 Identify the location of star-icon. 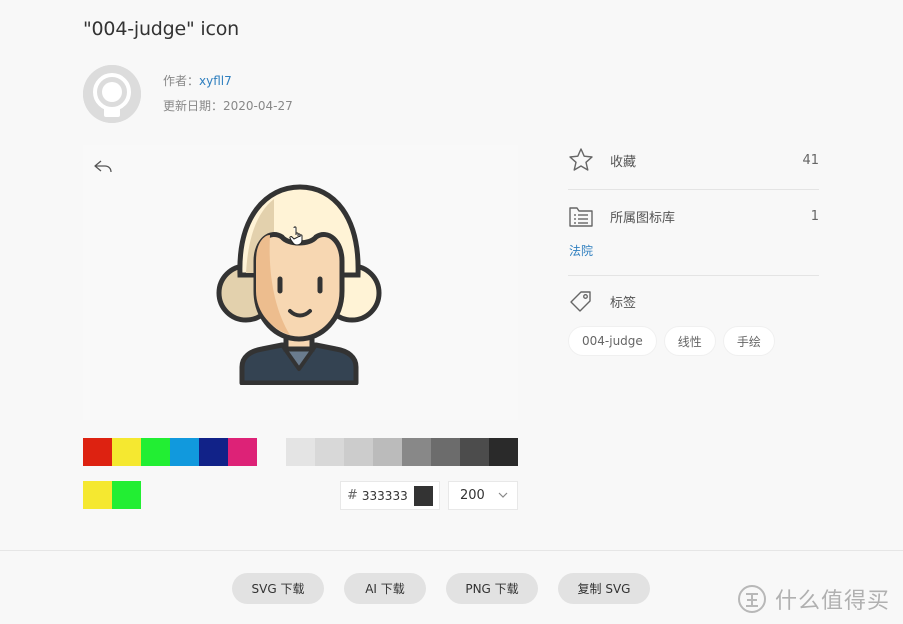
(581, 159).